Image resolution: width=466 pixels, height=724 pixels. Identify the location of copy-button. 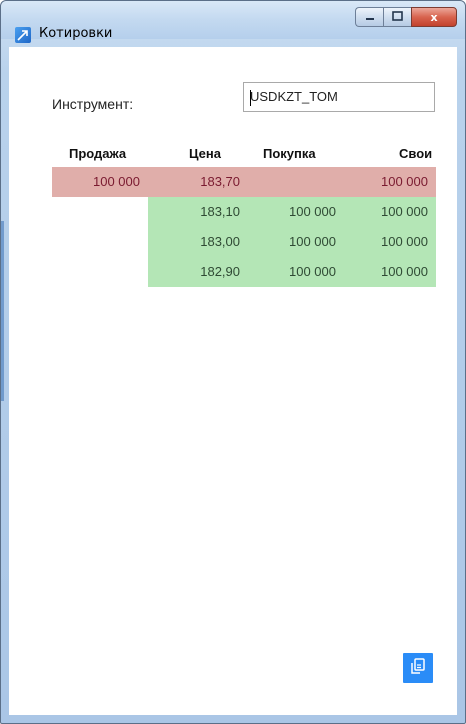
(418, 668).